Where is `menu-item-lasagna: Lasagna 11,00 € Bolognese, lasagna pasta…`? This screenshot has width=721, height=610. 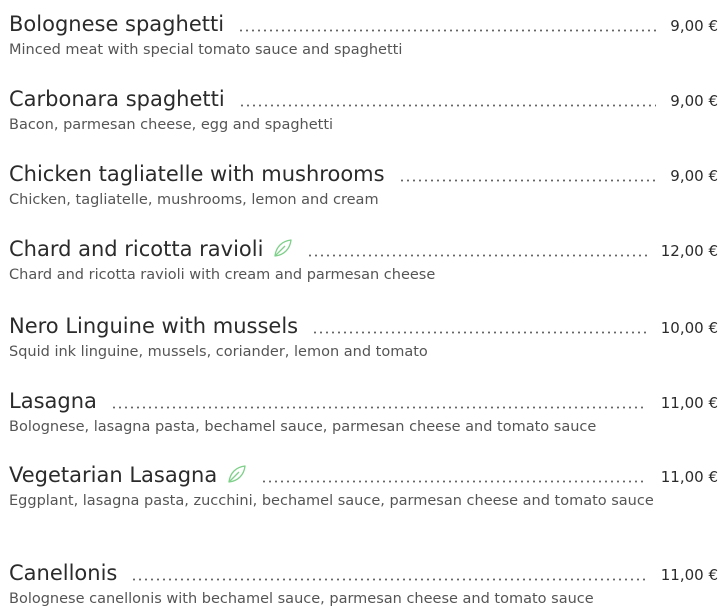
menu-item-lasagna: Lasagna 11,00 € Bolognese, lasagna pasta… is located at coordinates (363, 413).